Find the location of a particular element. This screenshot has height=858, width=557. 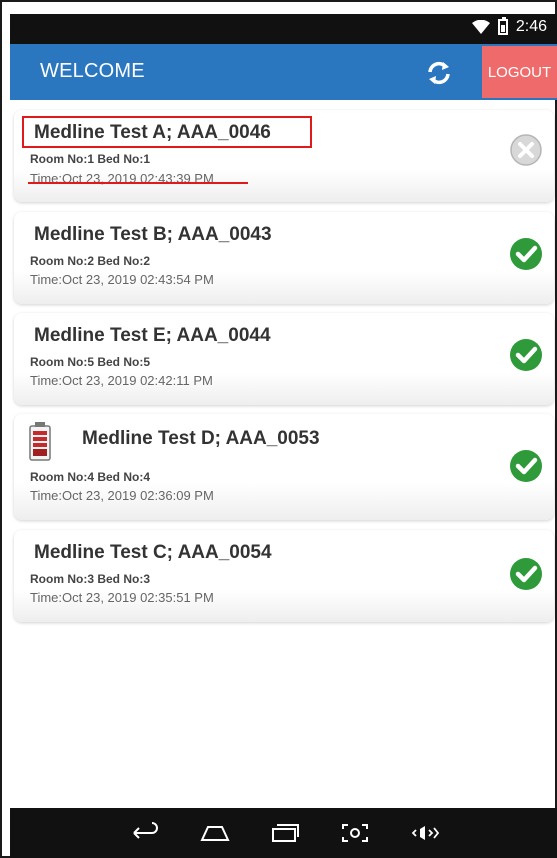

app-bar: WELCOME LOGOUT is located at coordinates (283, 72).